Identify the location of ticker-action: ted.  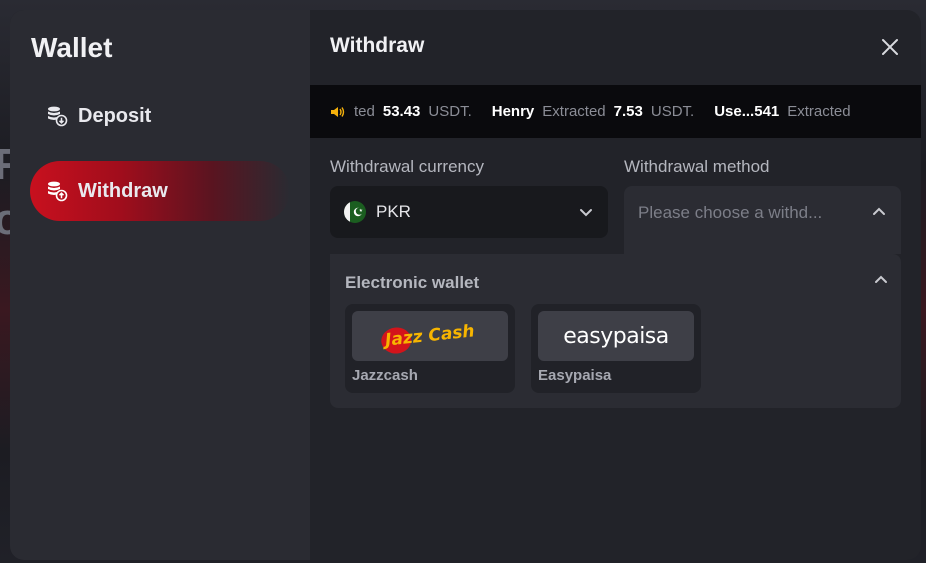
(364, 111).